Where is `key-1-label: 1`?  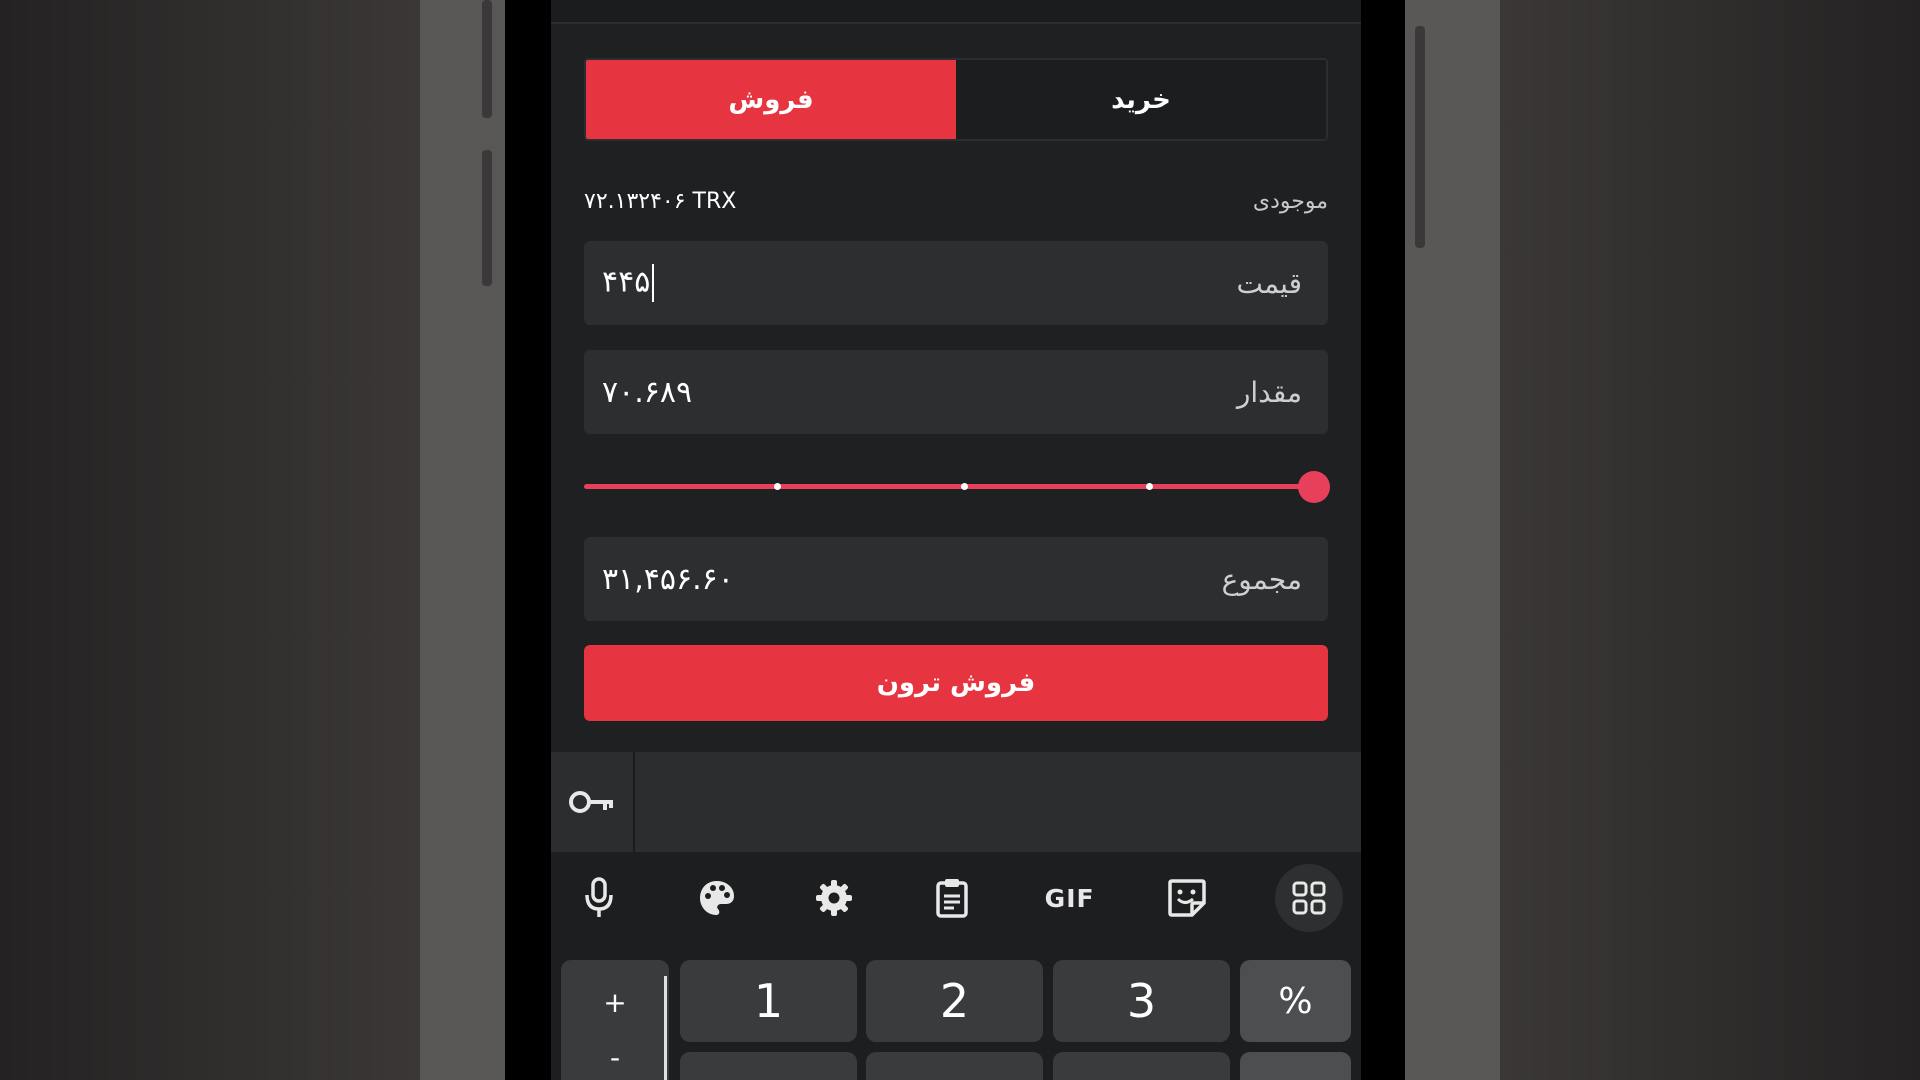 key-1-label: 1 is located at coordinates (768, 1001).